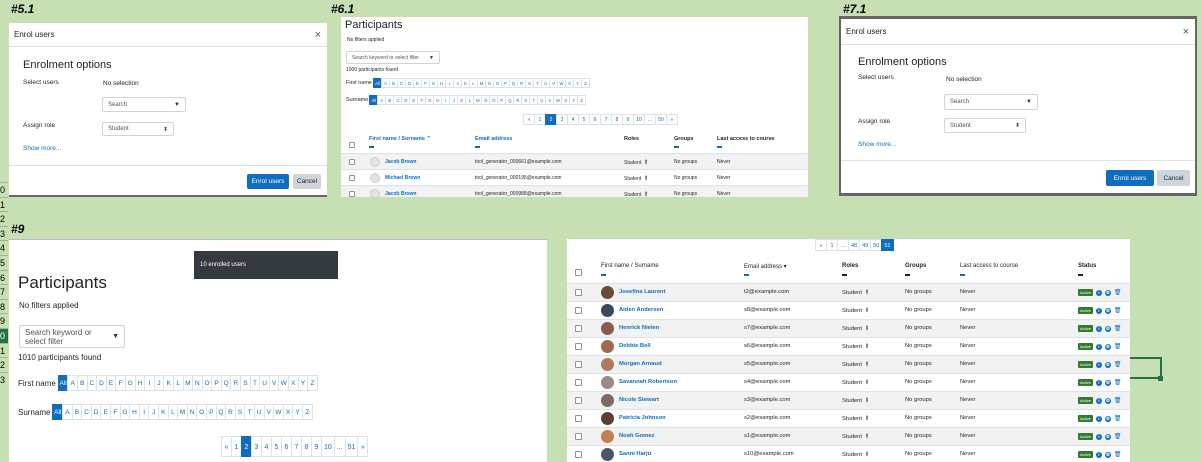 This screenshot has height=462, width=1202. What do you see at coordinates (400, 139) in the screenshot?
I see `column-header: First name / Surname ⌃` at bounding box center [400, 139].